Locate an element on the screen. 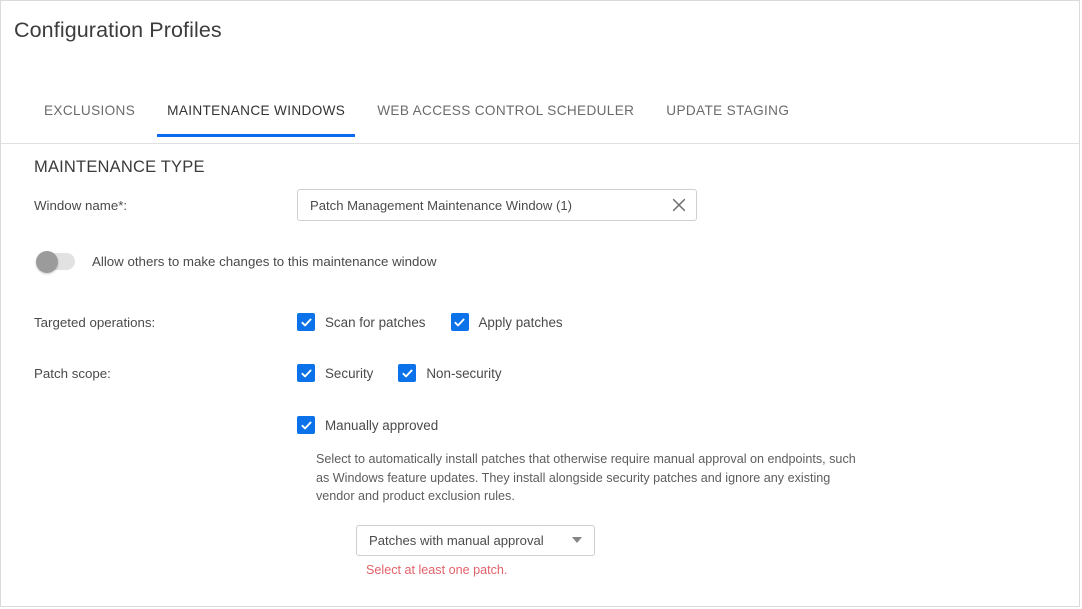 Image resolution: width=1082 pixels, height=609 pixels. allow-others-toggle is located at coordinates (55, 261).